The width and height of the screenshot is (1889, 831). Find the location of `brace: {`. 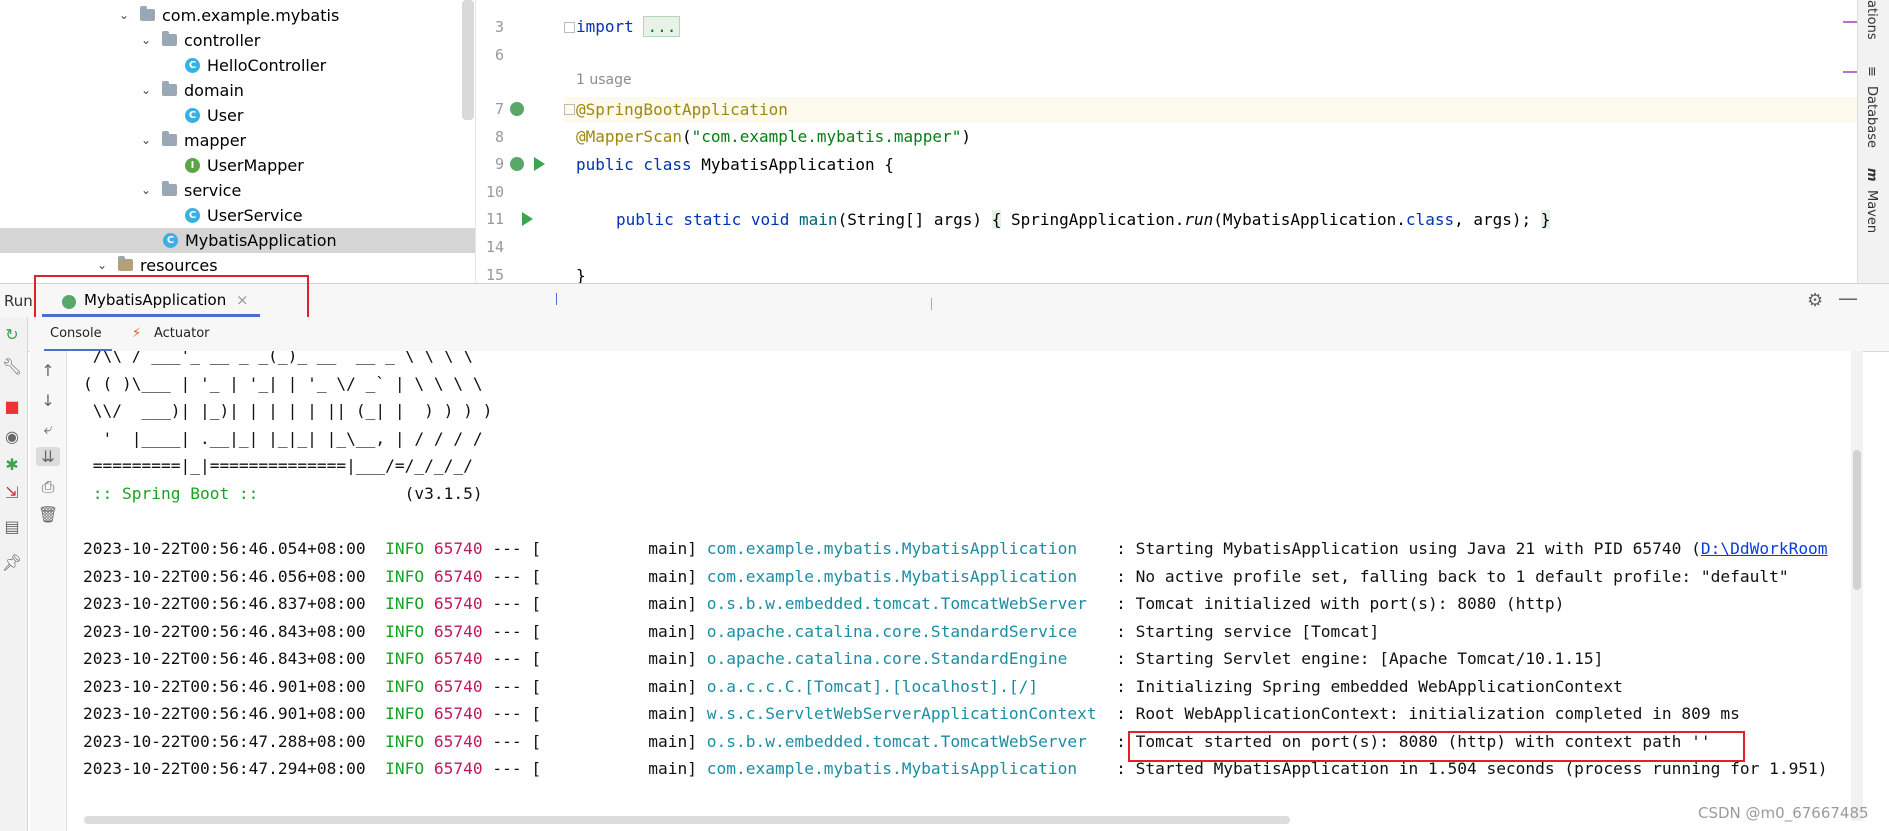

brace: { is located at coordinates (996, 219).